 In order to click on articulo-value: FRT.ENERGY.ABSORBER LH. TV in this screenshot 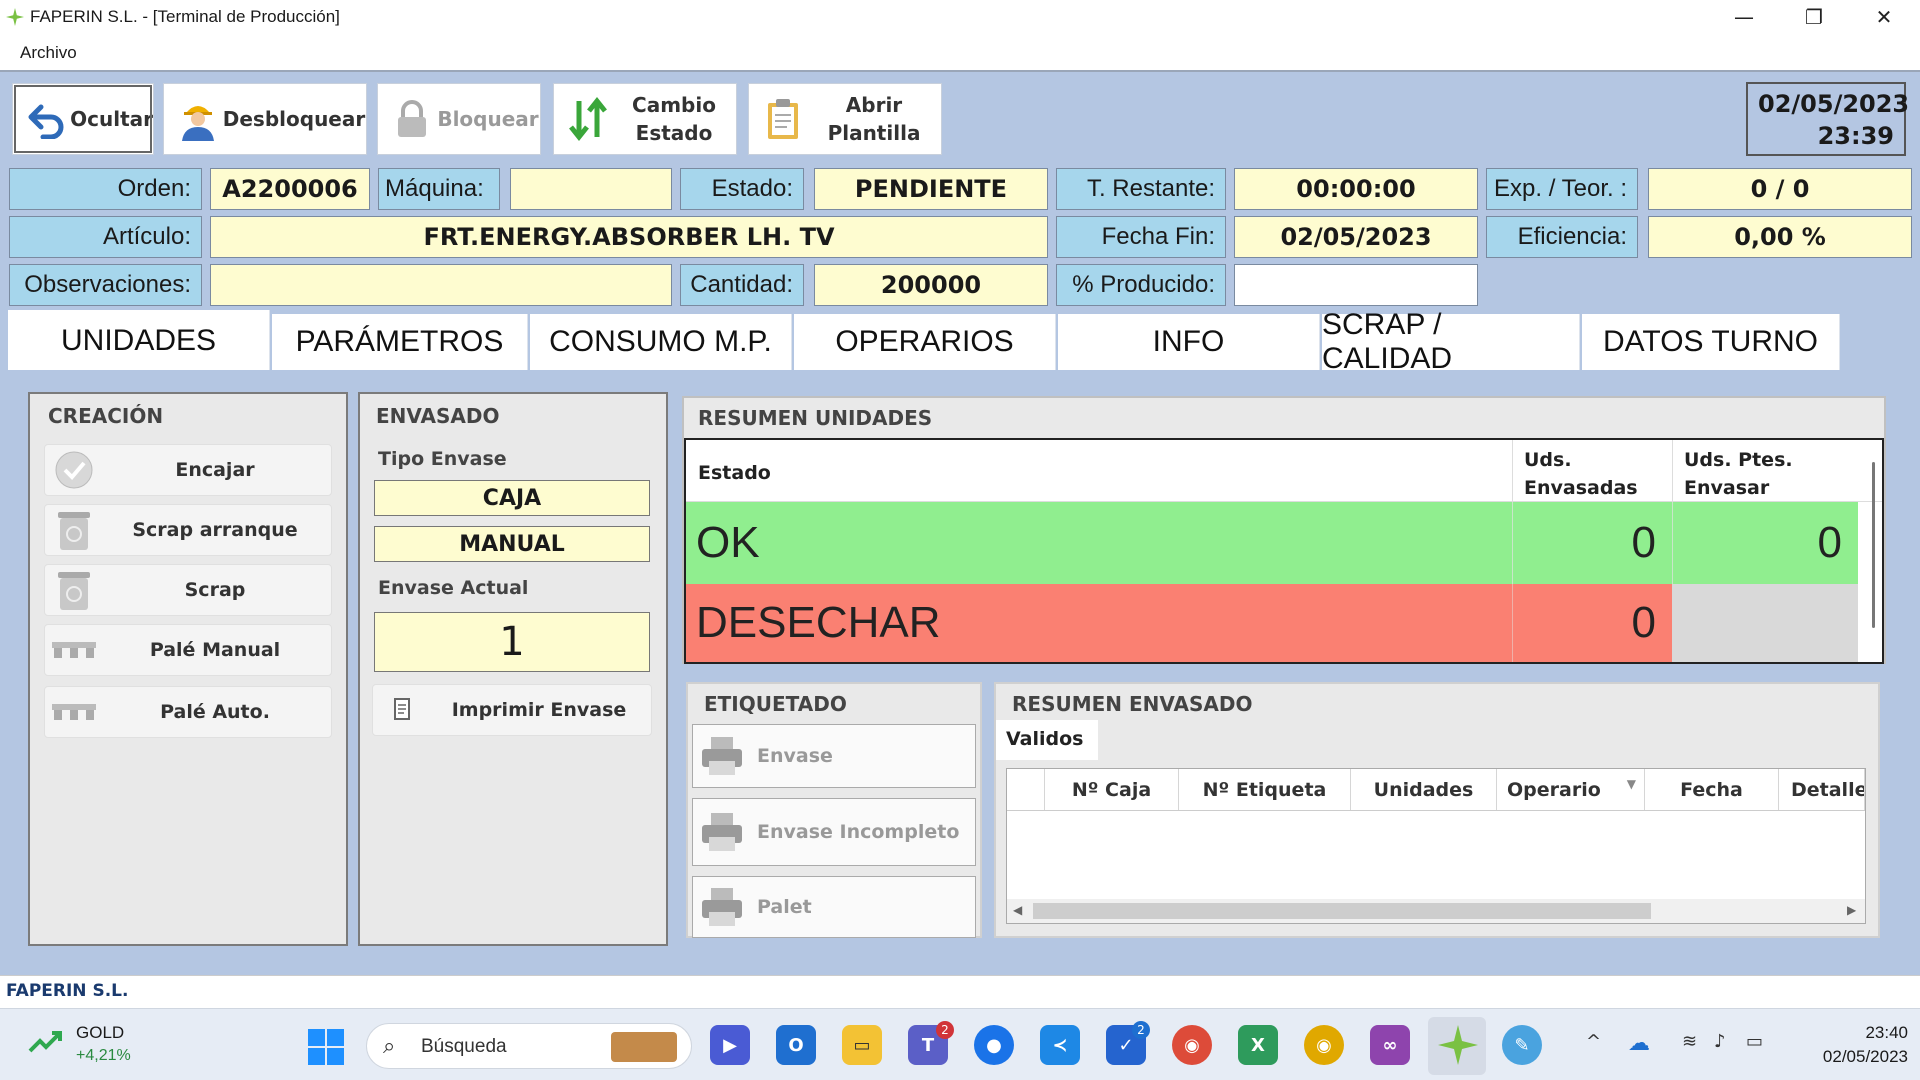, I will do `click(629, 237)`.